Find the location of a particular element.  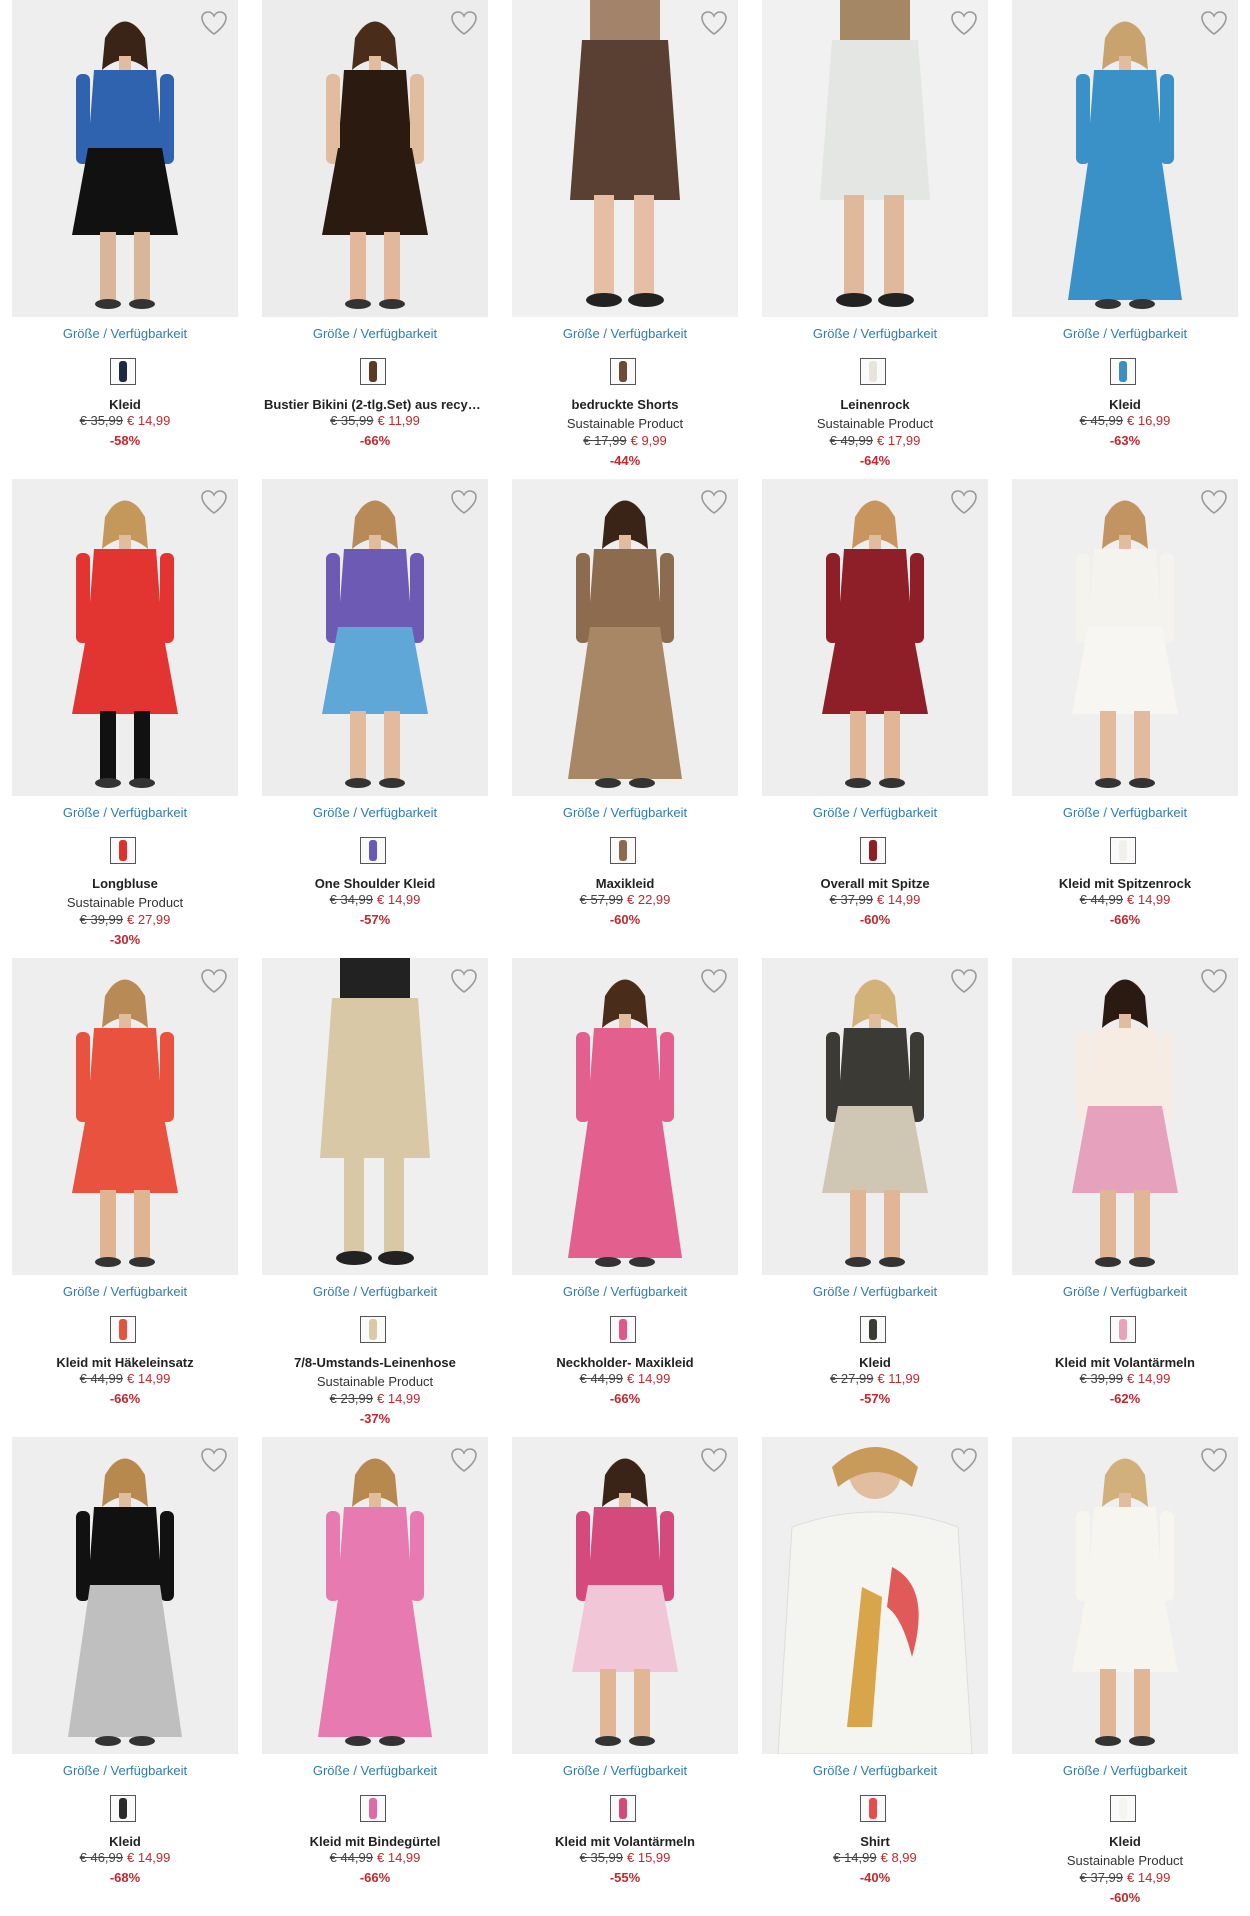

product-name: Kleid mit Spitzenrock is located at coordinates (1125, 883).